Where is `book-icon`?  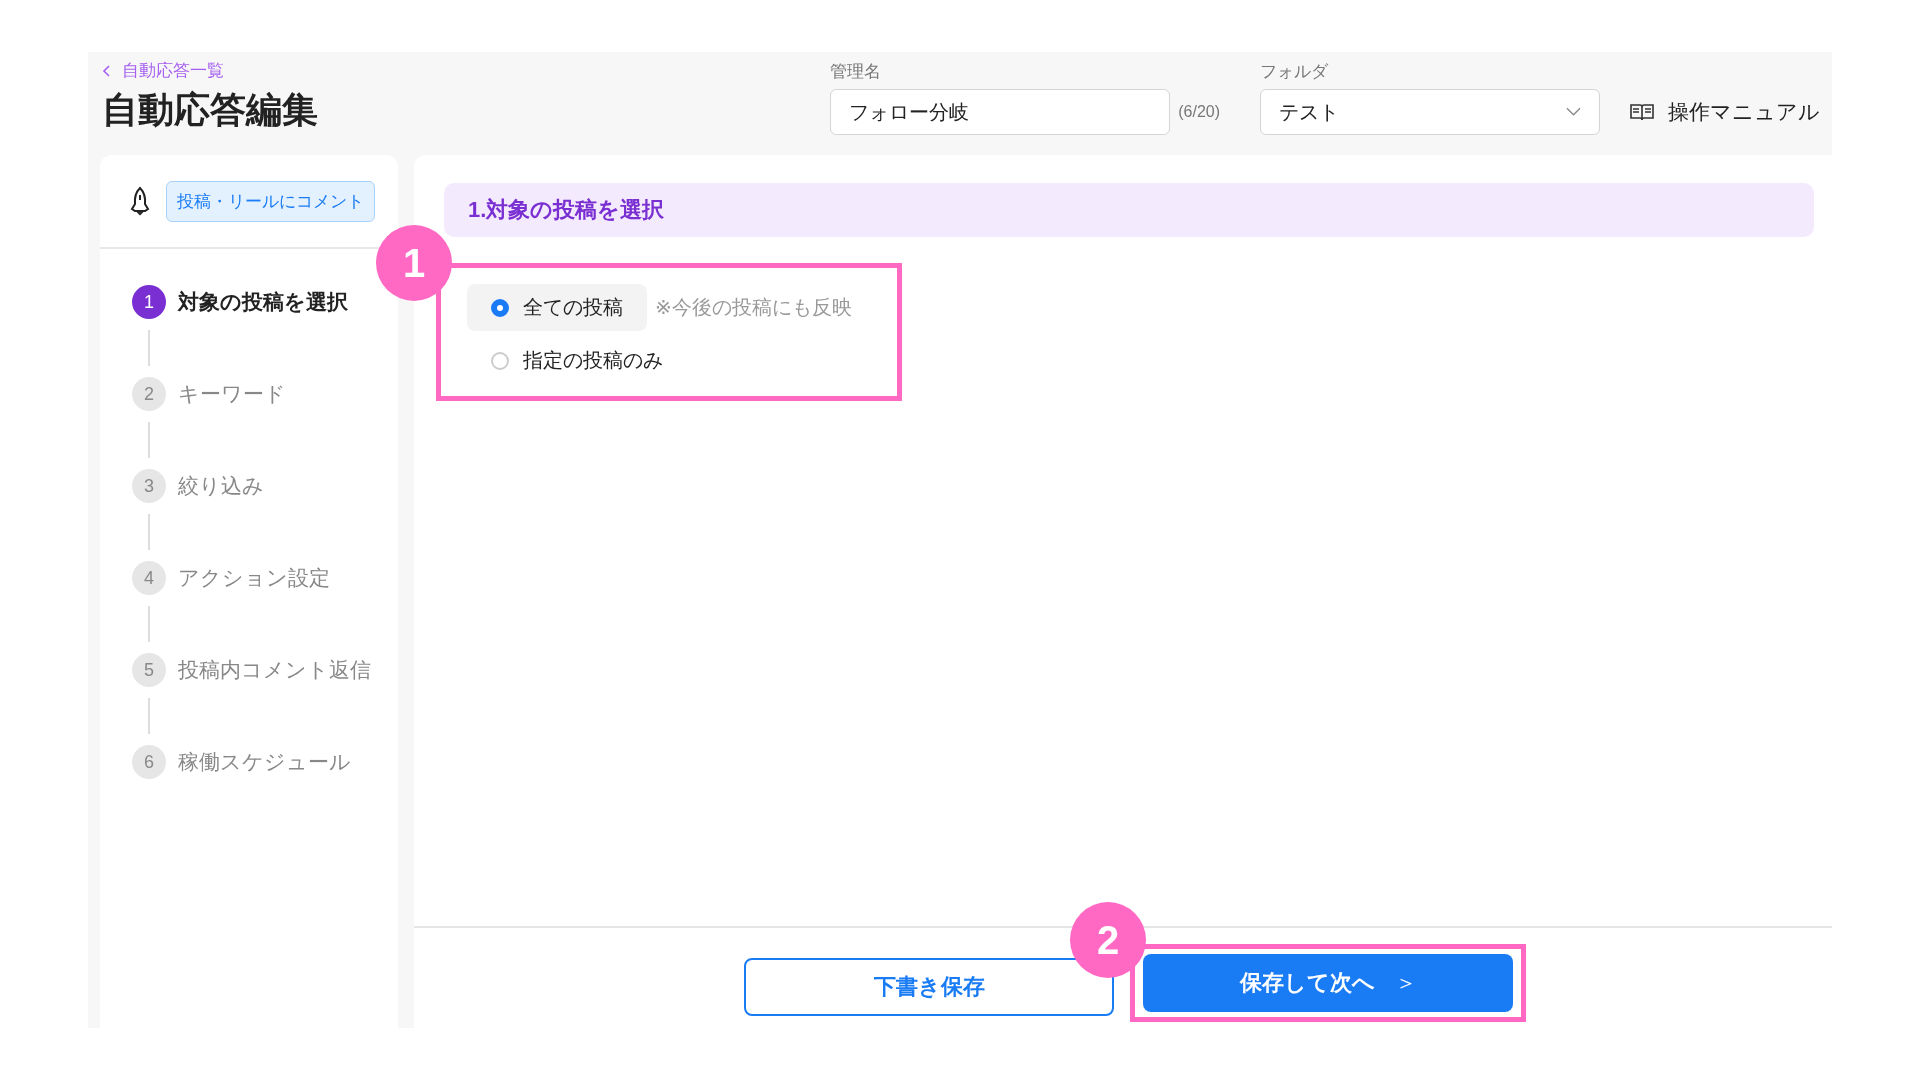
book-icon is located at coordinates (1642, 112).